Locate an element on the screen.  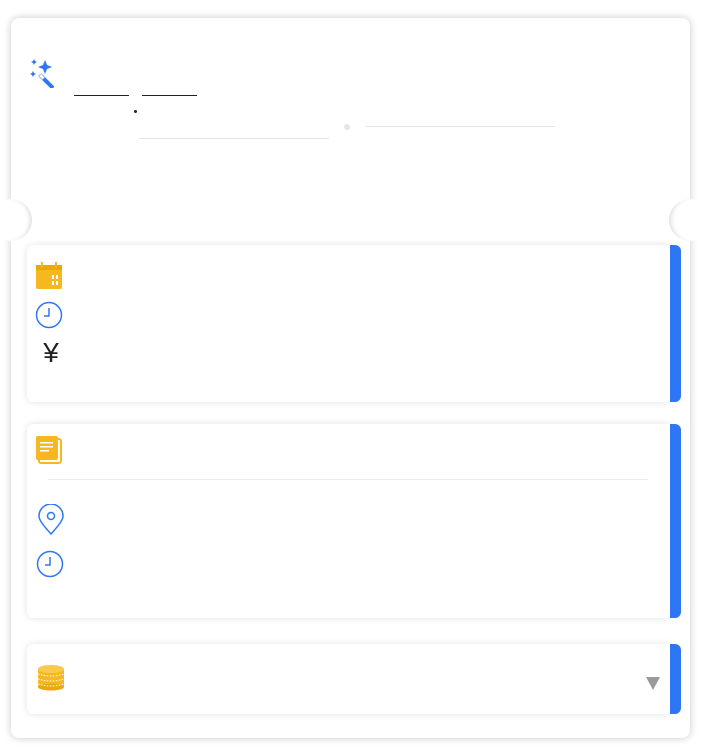
subtitle-right is located at coordinates (460, 126).